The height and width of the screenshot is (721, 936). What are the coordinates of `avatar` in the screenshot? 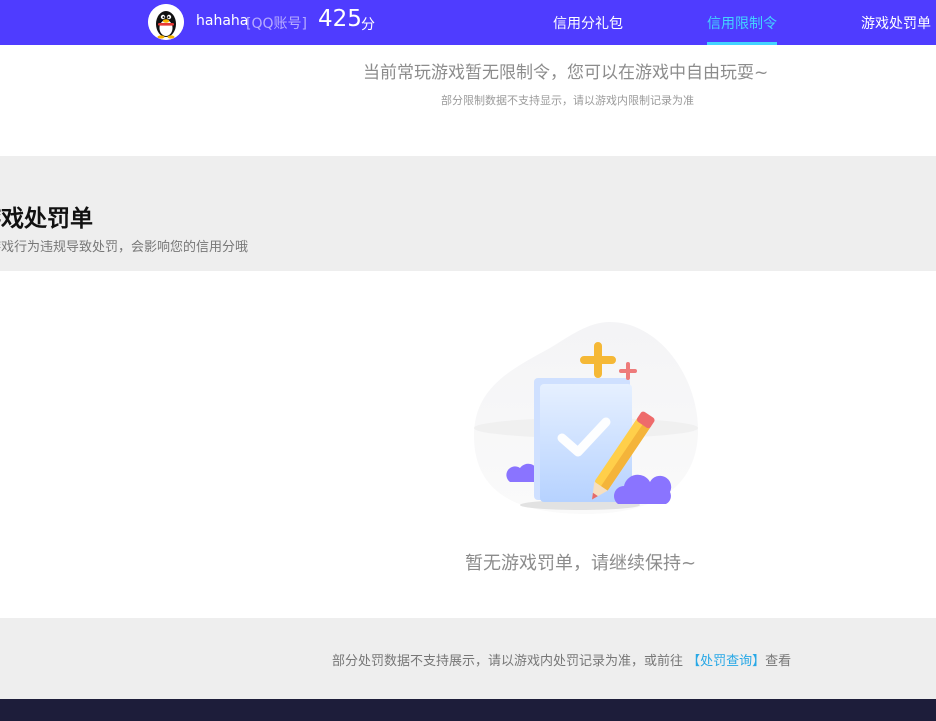 It's located at (166, 22).